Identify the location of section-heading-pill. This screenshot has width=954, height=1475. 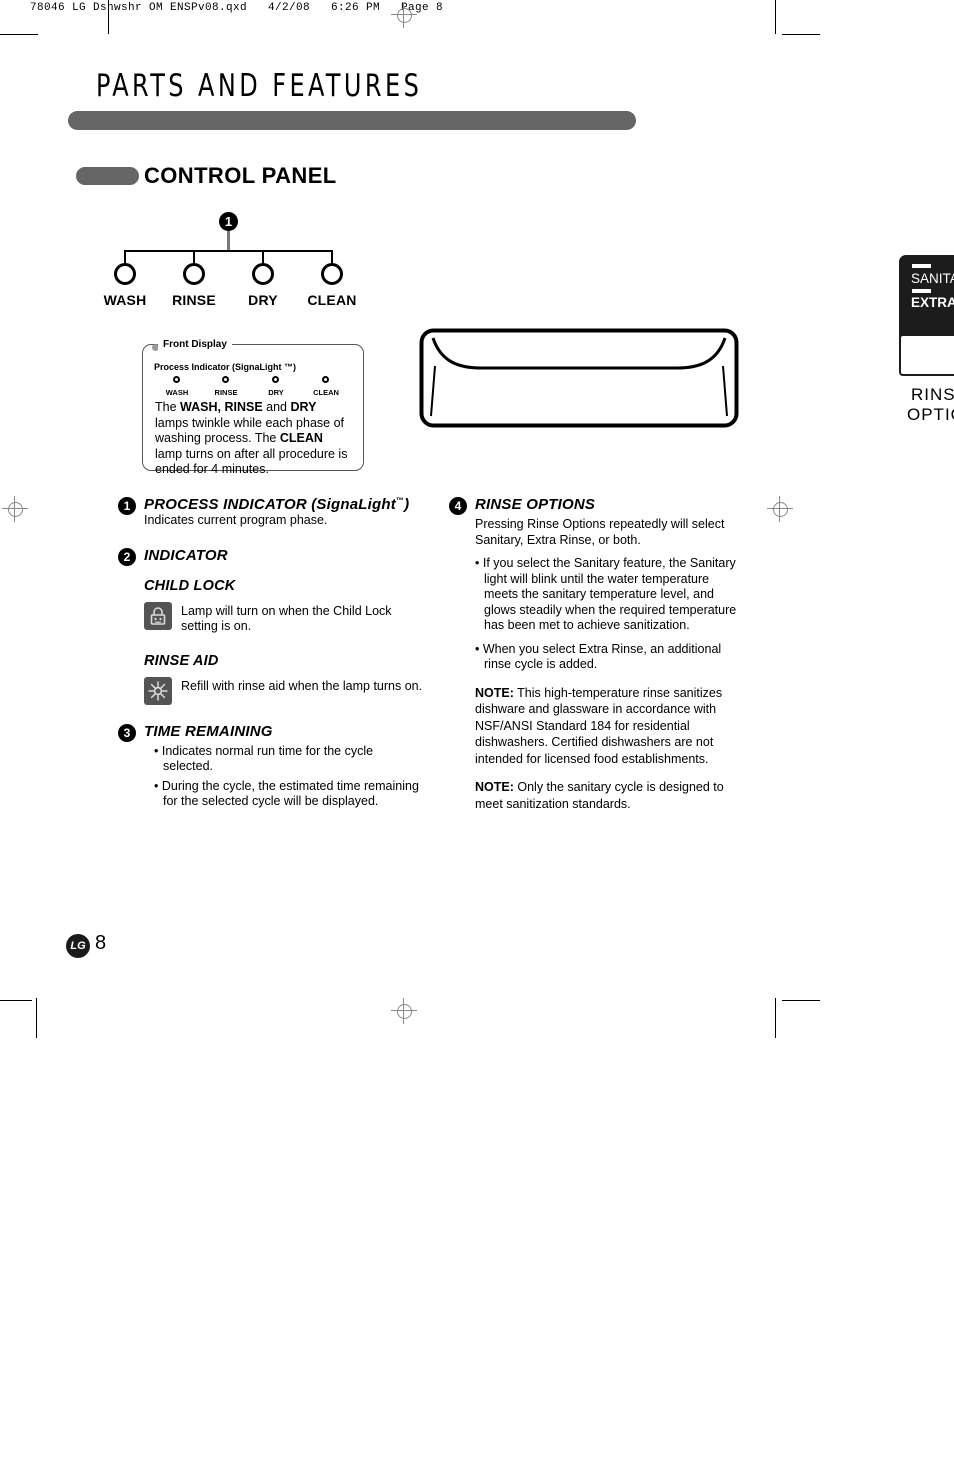
(107, 176).